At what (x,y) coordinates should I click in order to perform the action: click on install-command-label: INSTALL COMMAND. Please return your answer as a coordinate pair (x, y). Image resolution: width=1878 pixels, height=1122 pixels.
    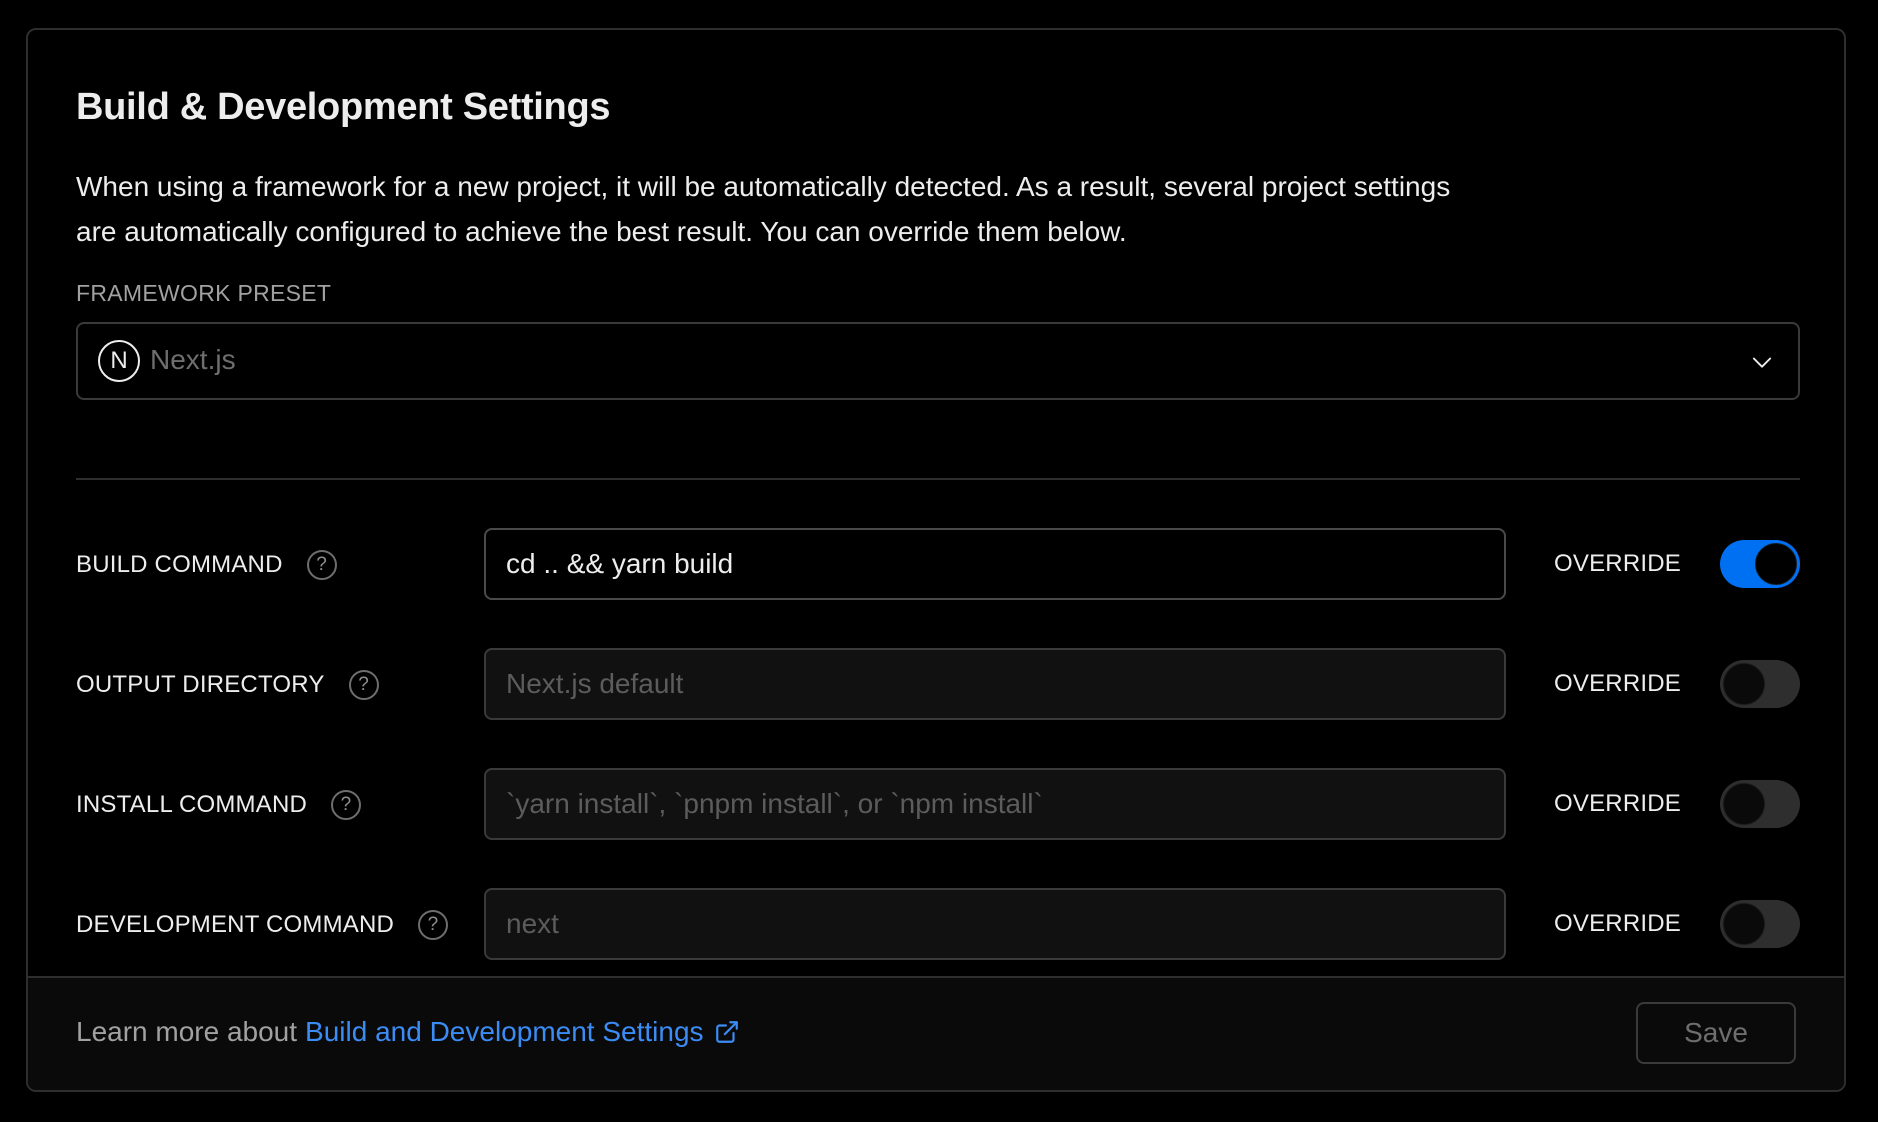
    Looking at the image, I should click on (192, 804).